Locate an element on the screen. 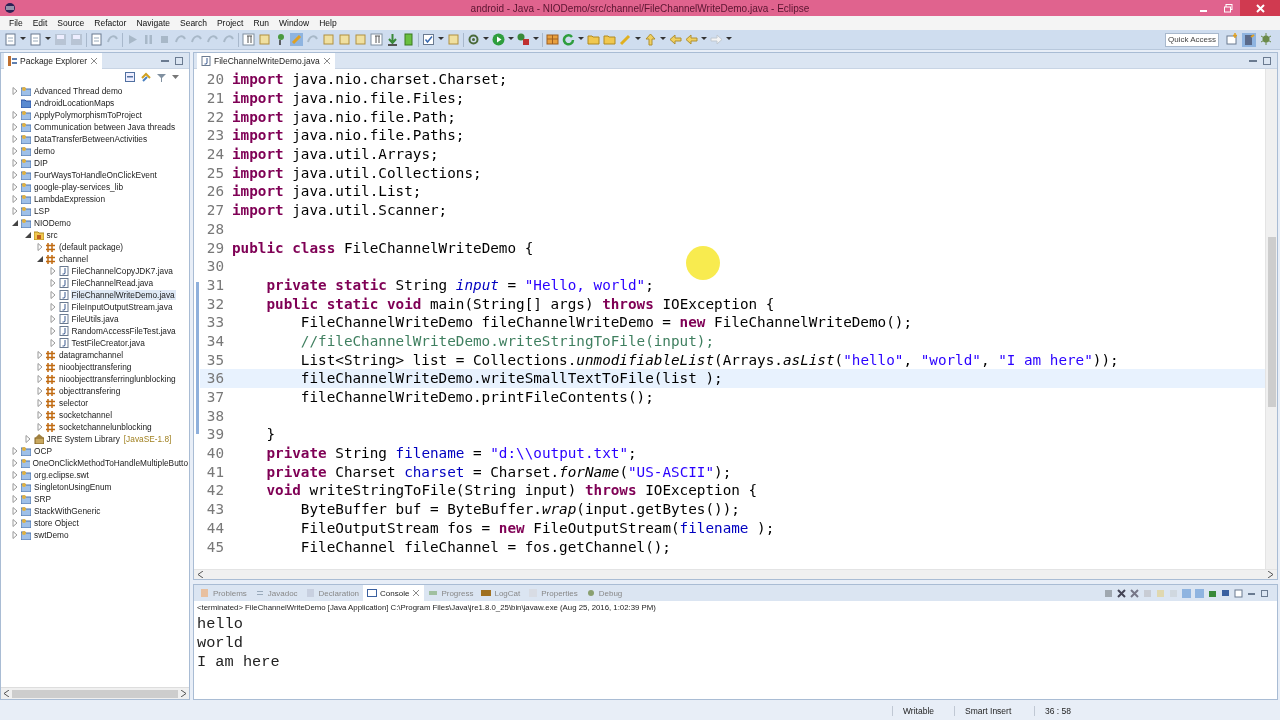  tree-item: AndroidLocationMaps is located at coordinates (74, 103).